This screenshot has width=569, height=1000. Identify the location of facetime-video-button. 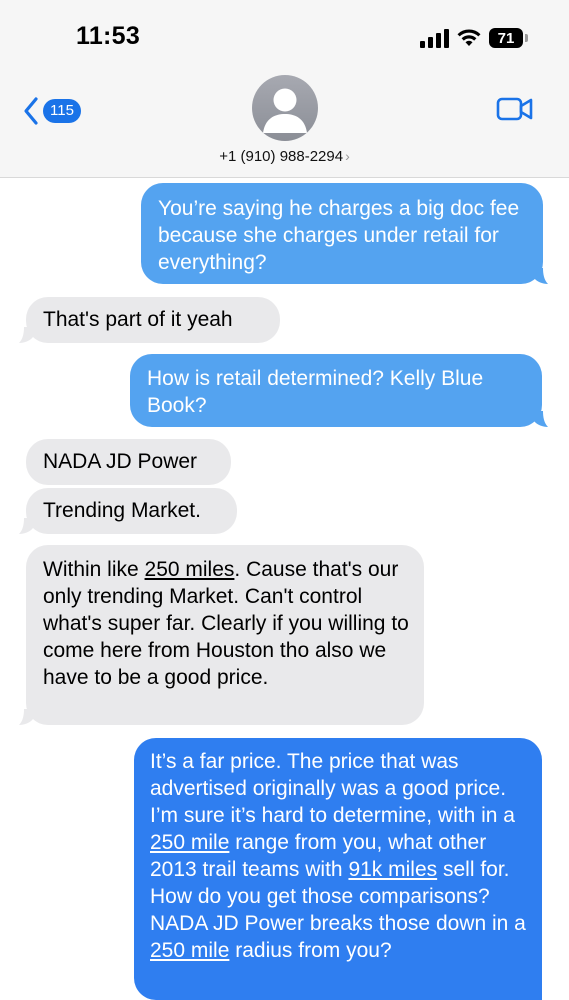
(515, 111).